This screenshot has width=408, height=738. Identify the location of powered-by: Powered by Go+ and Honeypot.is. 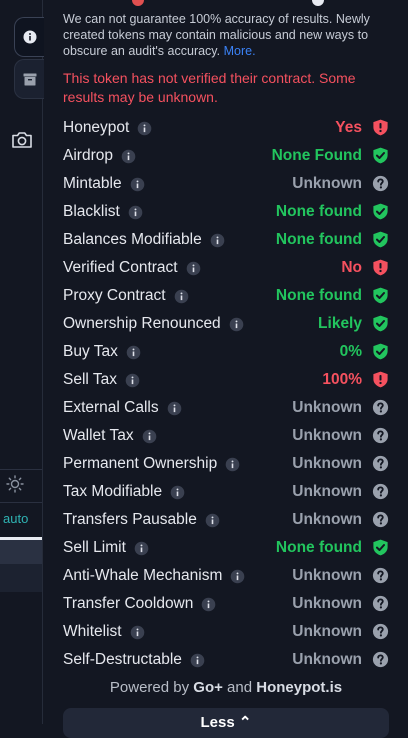
(226, 687).